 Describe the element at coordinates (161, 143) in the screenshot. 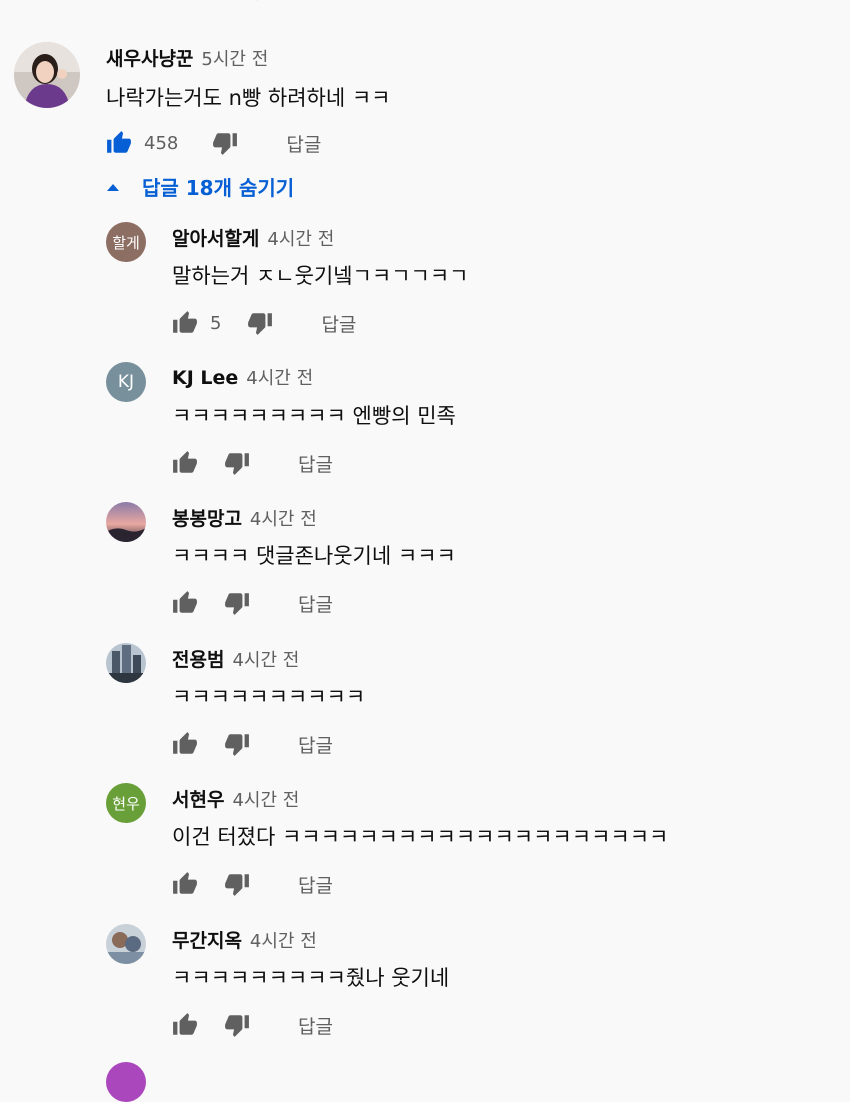

I see `like-count: 458` at that location.